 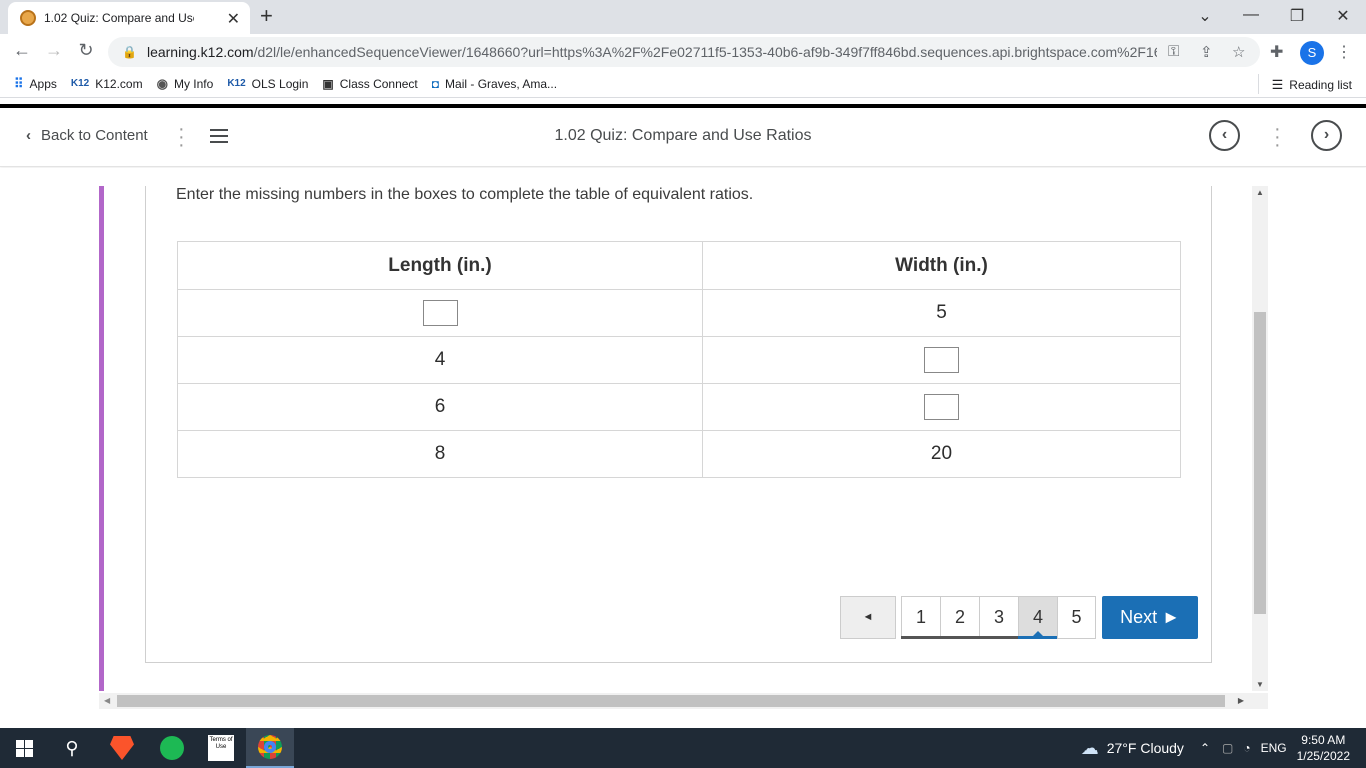 I want to click on current-page-caret-icon, so click(x=1038, y=633).